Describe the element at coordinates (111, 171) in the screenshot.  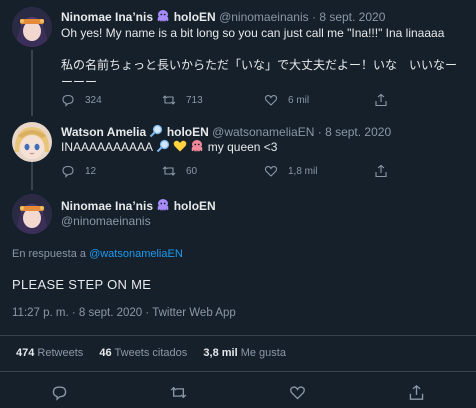
I see `reply-button: 12` at that location.